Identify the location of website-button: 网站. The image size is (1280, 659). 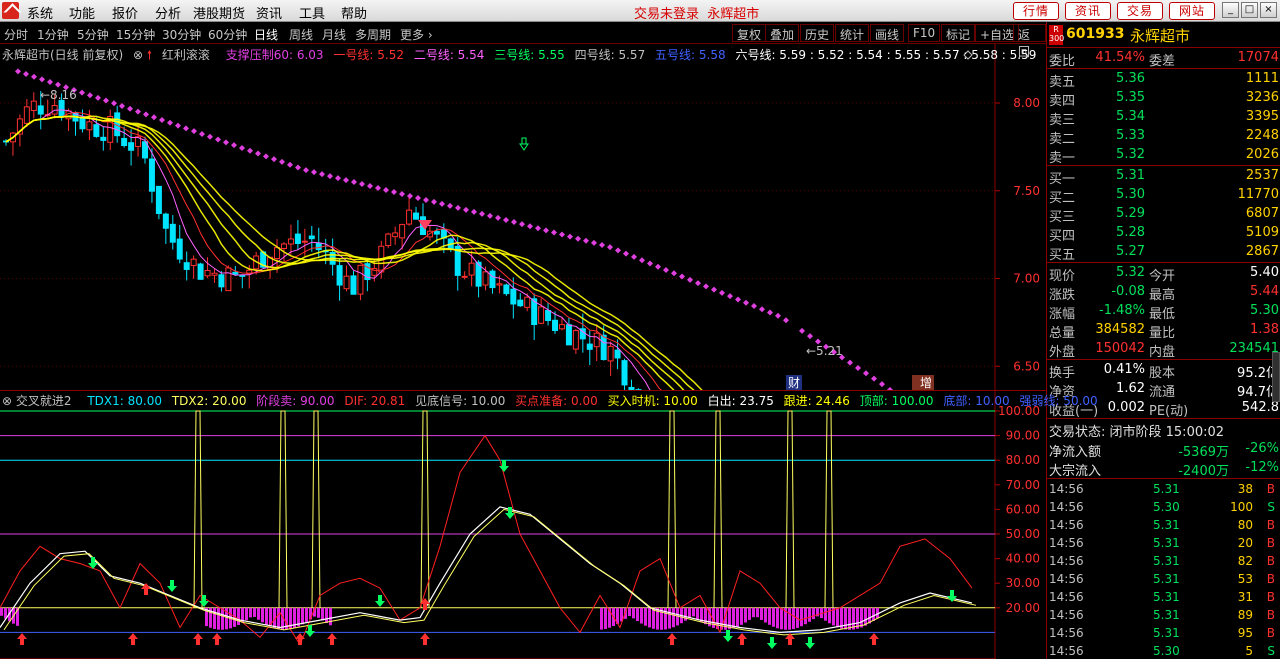
(1192, 11).